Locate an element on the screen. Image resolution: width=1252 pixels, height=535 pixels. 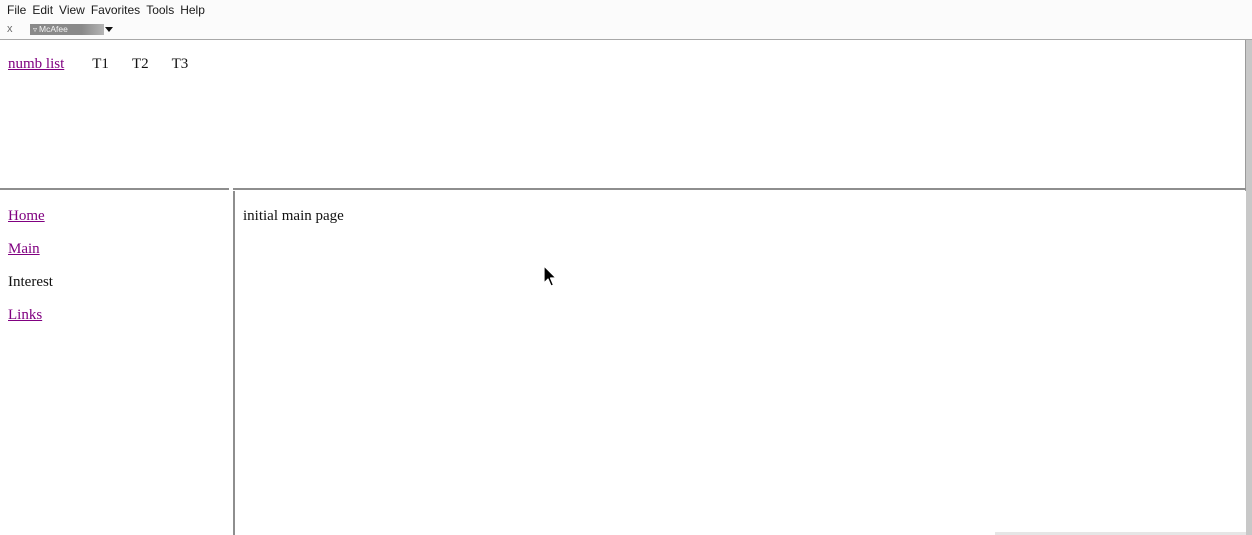
menu-help: Help is located at coordinates (192, 10).